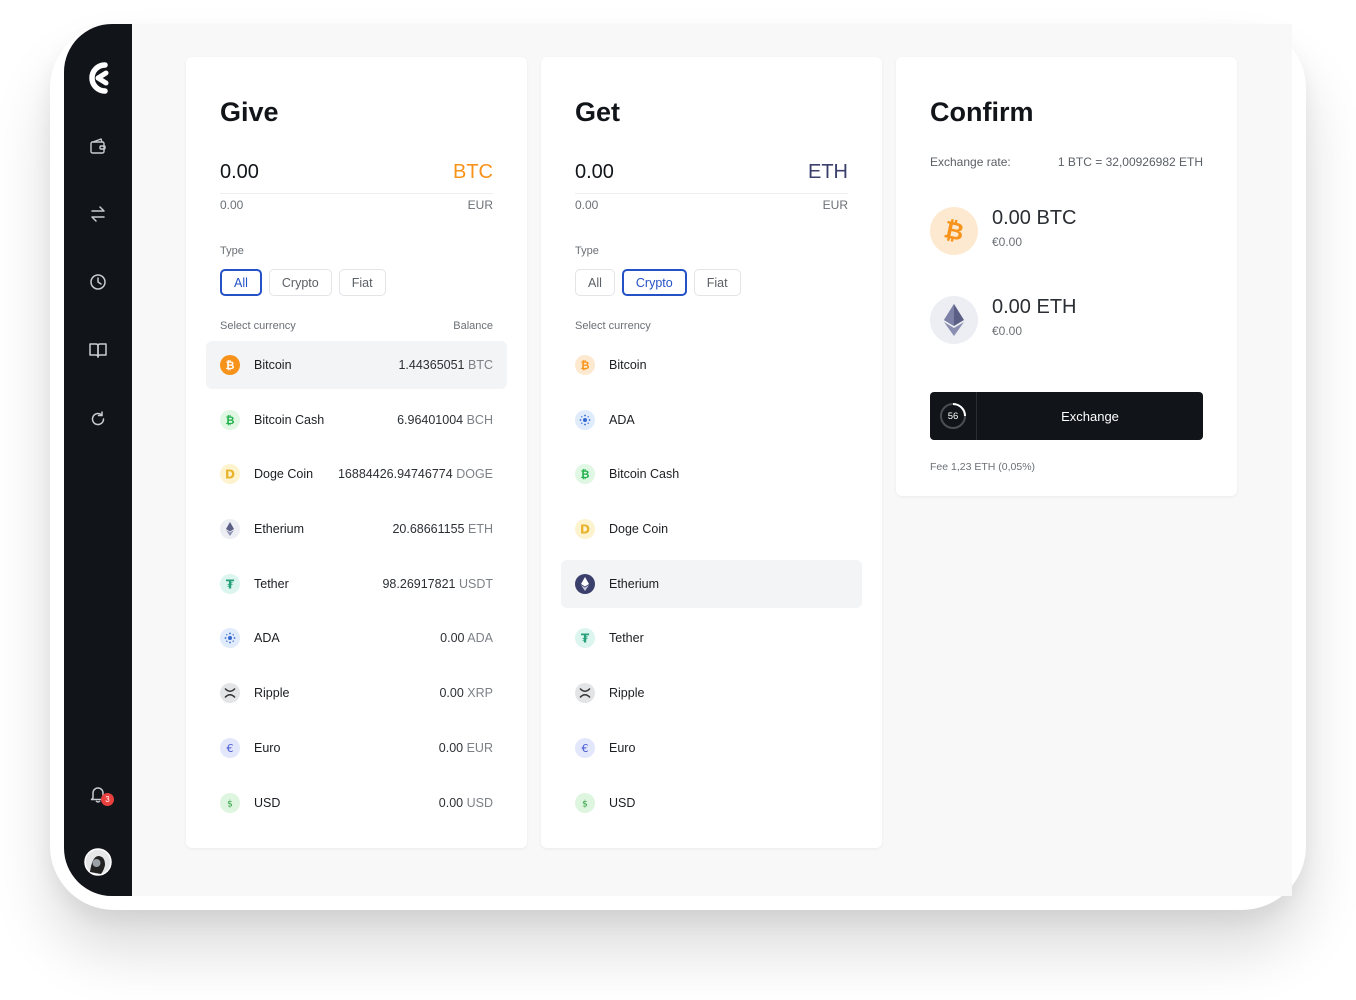 This screenshot has width=1356, height=1000. I want to click on currency-row-ada: ADA 0.00 ADA, so click(356, 638).